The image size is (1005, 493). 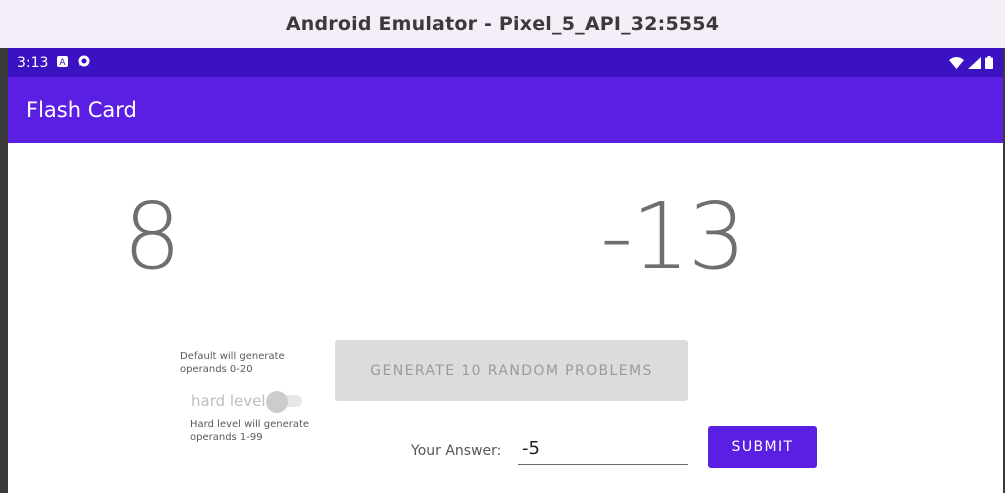 What do you see at coordinates (511, 370) in the screenshot?
I see `generate-problems-button: GENERATE 10 RANDOM PROBLEMS` at bounding box center [511, 370].